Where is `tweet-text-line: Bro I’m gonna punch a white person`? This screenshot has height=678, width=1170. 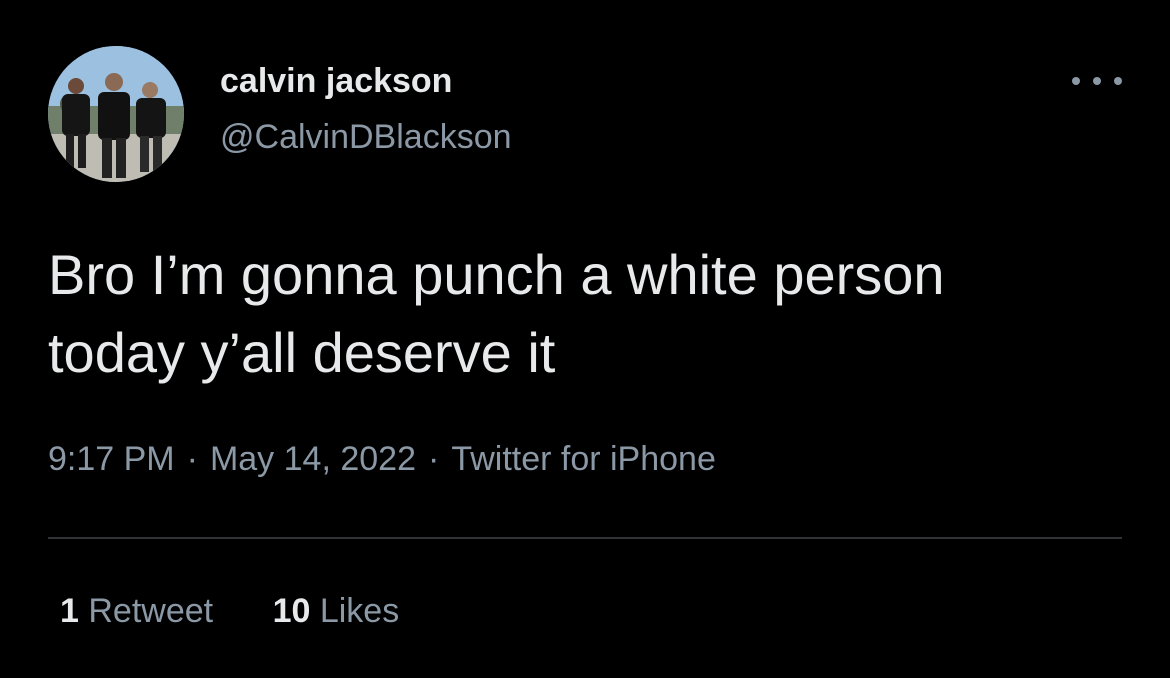 tweet-text-line: Bro I’m gonna punch a white person is located at coordinates (496, 274).